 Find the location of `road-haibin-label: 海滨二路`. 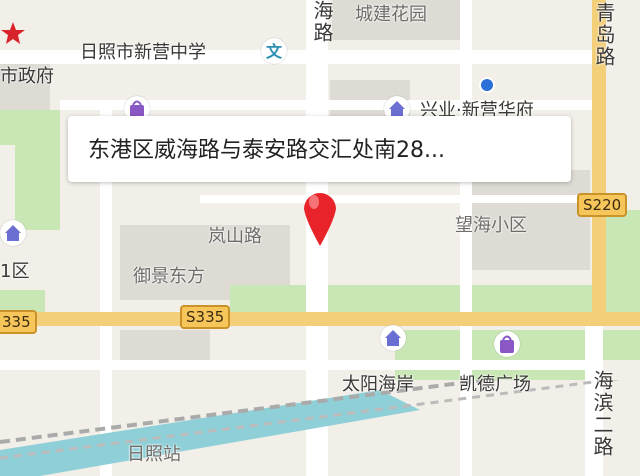

road-haibin-label: 海滨二路 is located at coordinates (602, 414).